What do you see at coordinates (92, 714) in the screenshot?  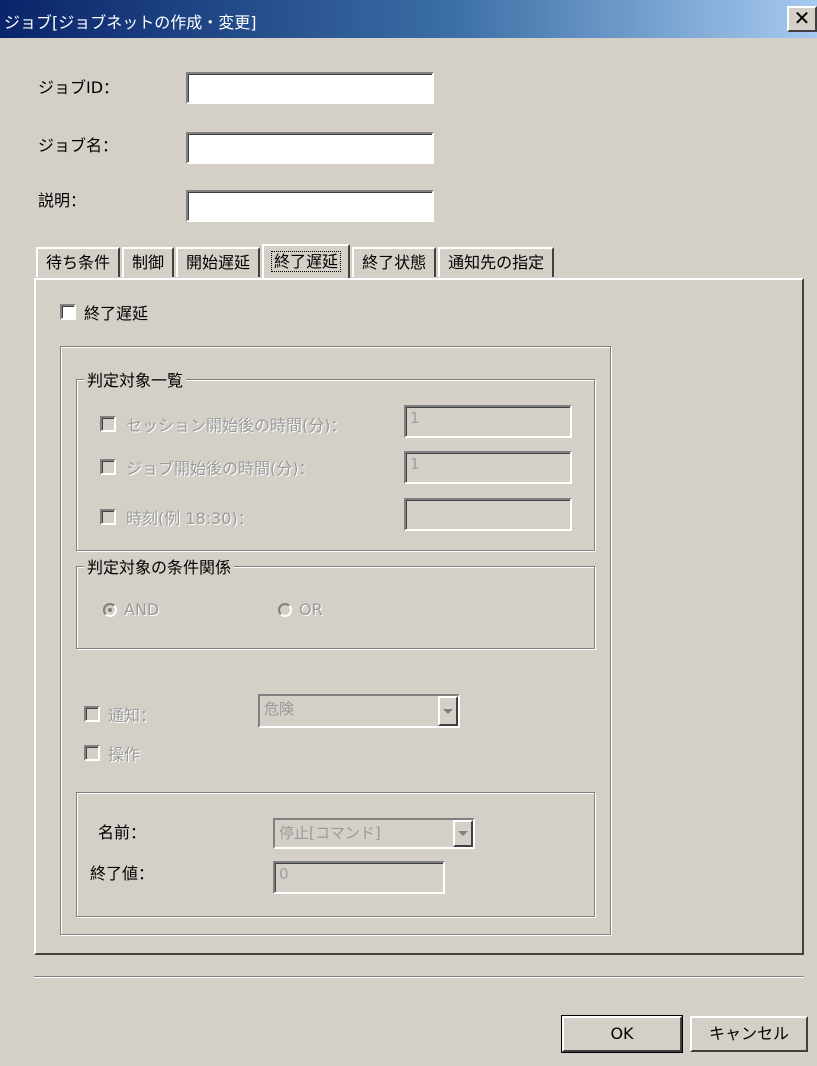 I see `notify-checkbox` at bounding box center [92, 714].